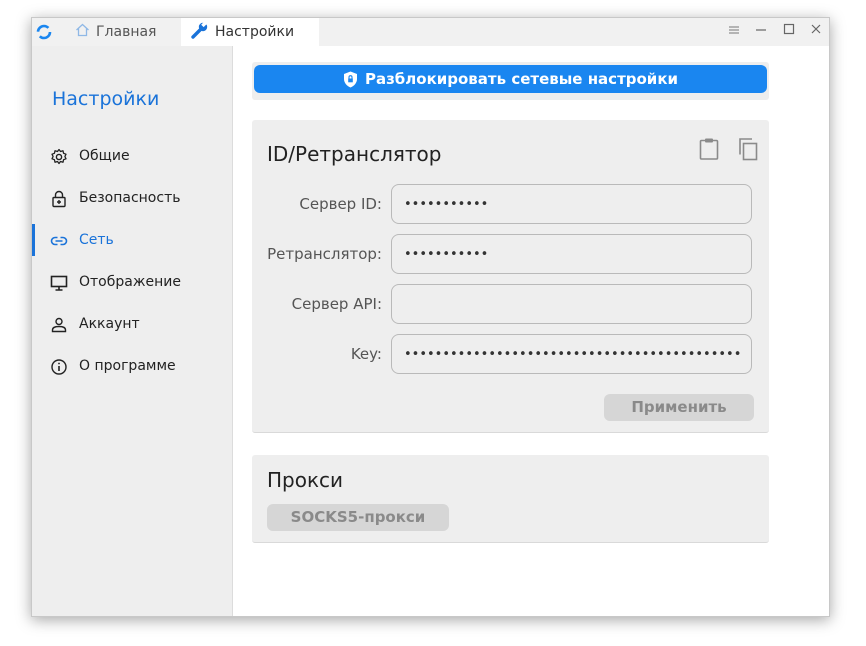 Image resolution: width=866 pixels, height=646 pixels. I want to click on title-bar: Главная Настройки, so click(430, 32).